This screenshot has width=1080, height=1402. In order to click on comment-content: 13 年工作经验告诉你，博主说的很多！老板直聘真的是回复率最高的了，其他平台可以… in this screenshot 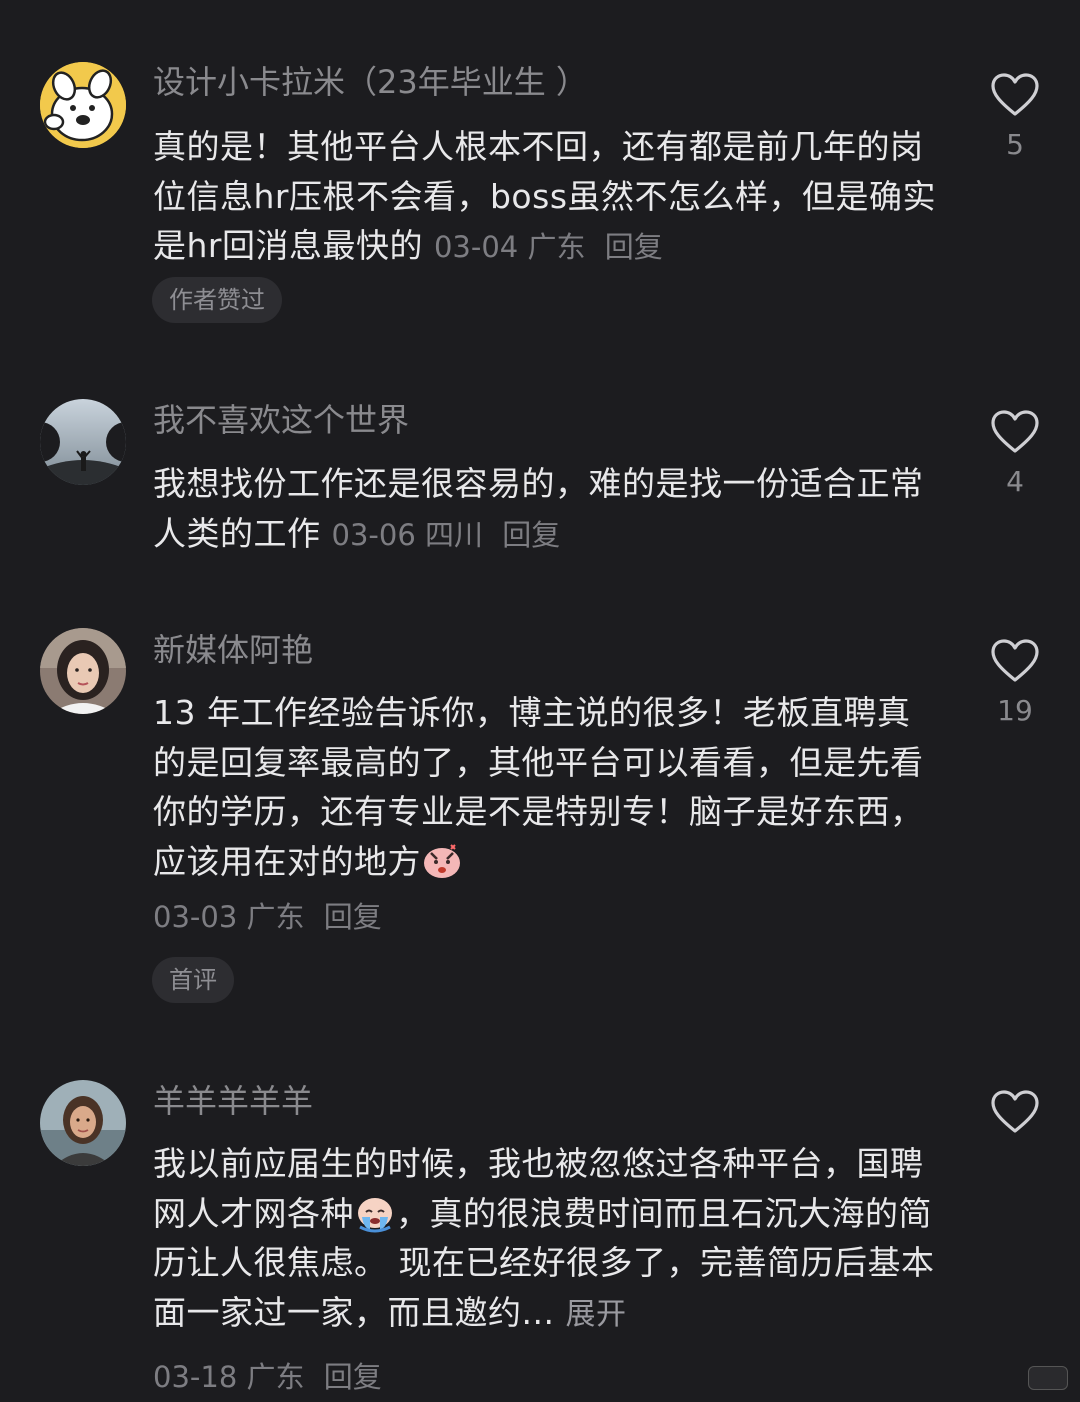, I will do `click(538, 787)`.